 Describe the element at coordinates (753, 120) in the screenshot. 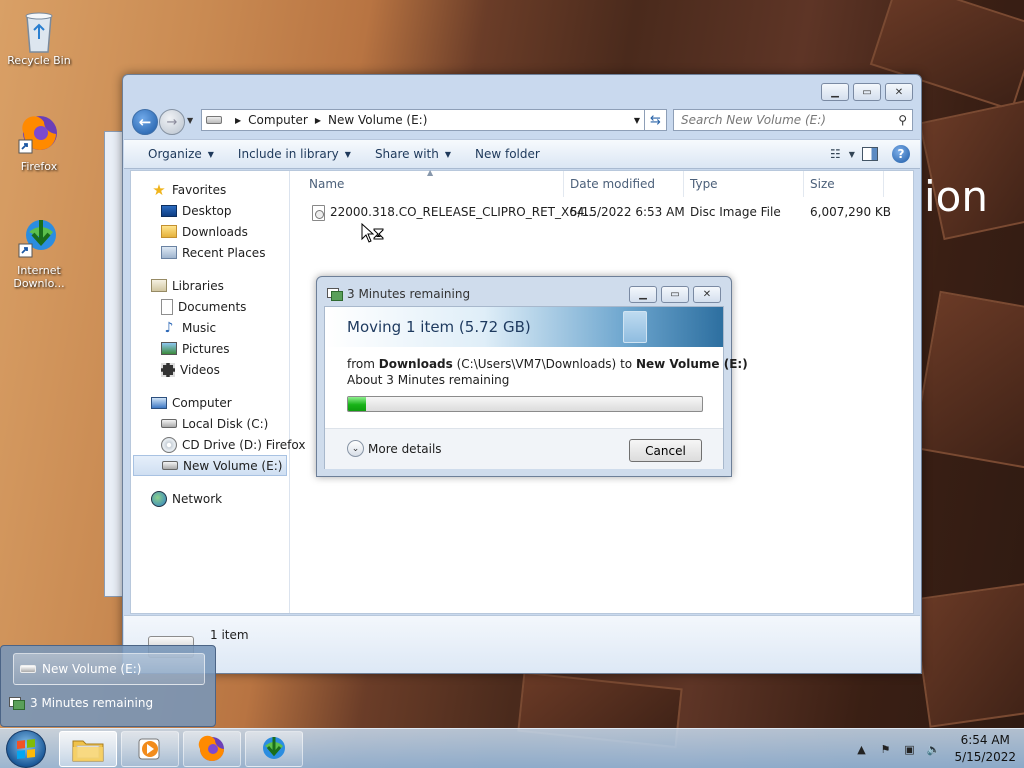

I see `search-placeholder: Search New Volume (E:)` at that location.